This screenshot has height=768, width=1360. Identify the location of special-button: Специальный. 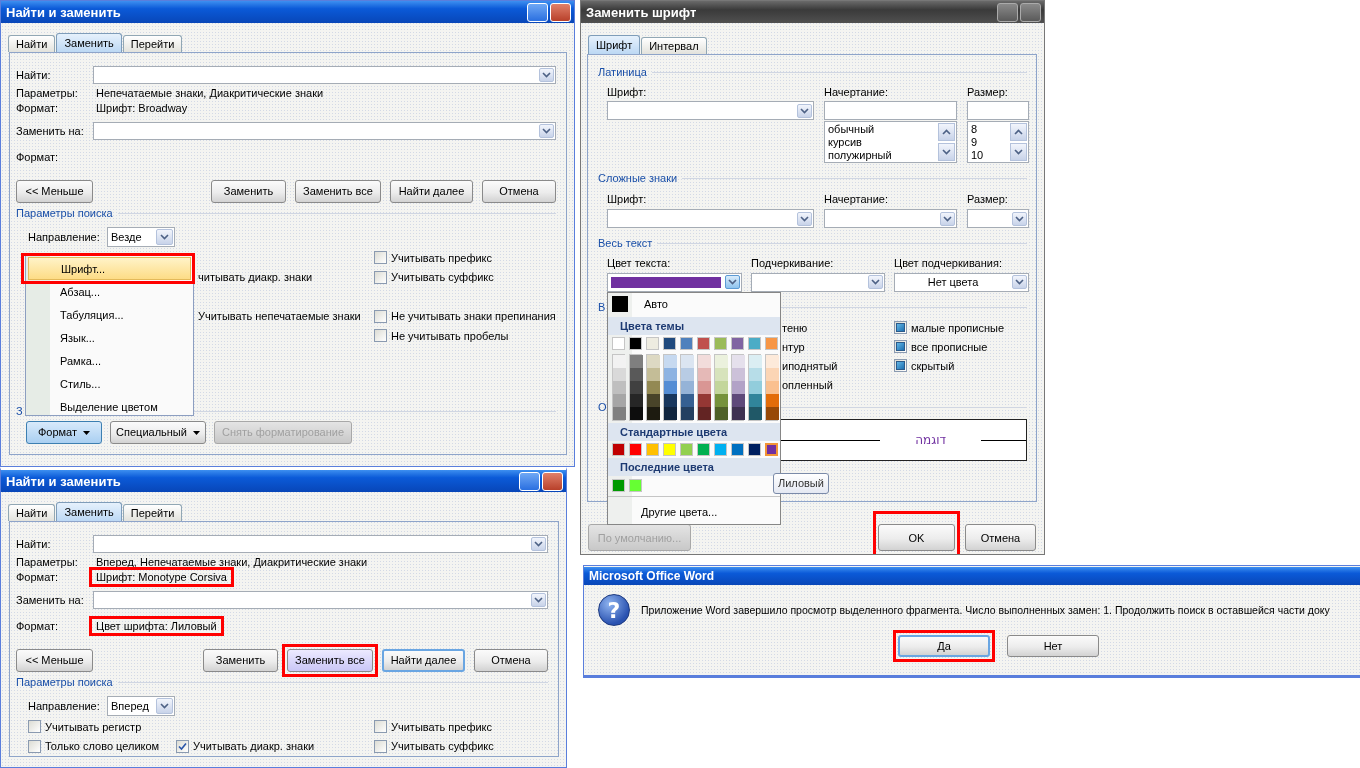
(158, 432).